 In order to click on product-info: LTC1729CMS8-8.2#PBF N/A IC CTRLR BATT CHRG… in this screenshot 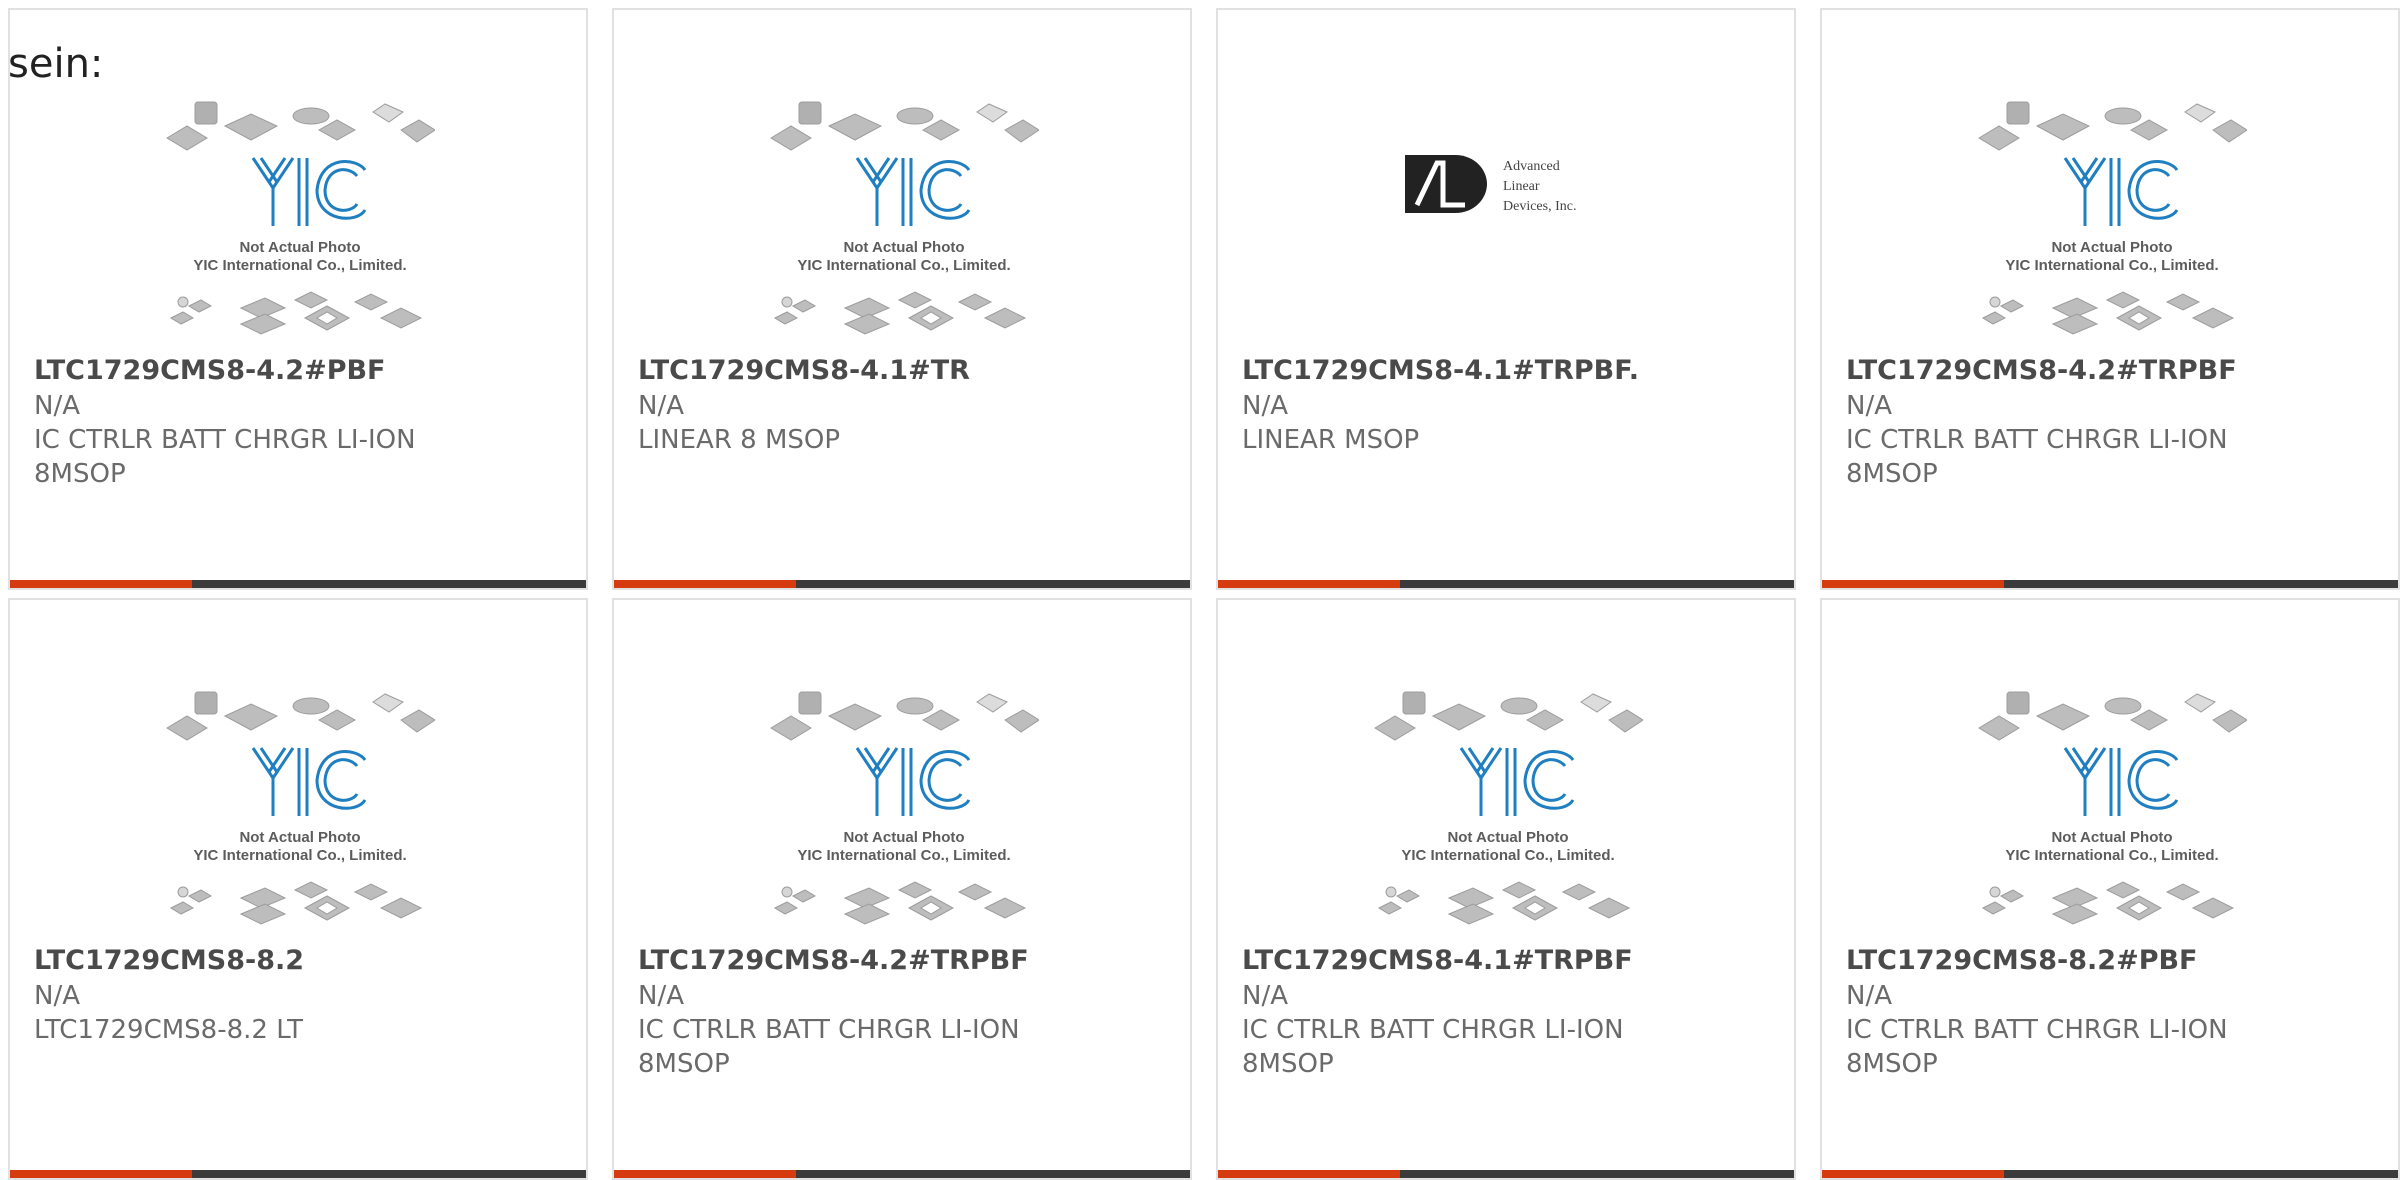, I will do `click(2112, 1012)`.